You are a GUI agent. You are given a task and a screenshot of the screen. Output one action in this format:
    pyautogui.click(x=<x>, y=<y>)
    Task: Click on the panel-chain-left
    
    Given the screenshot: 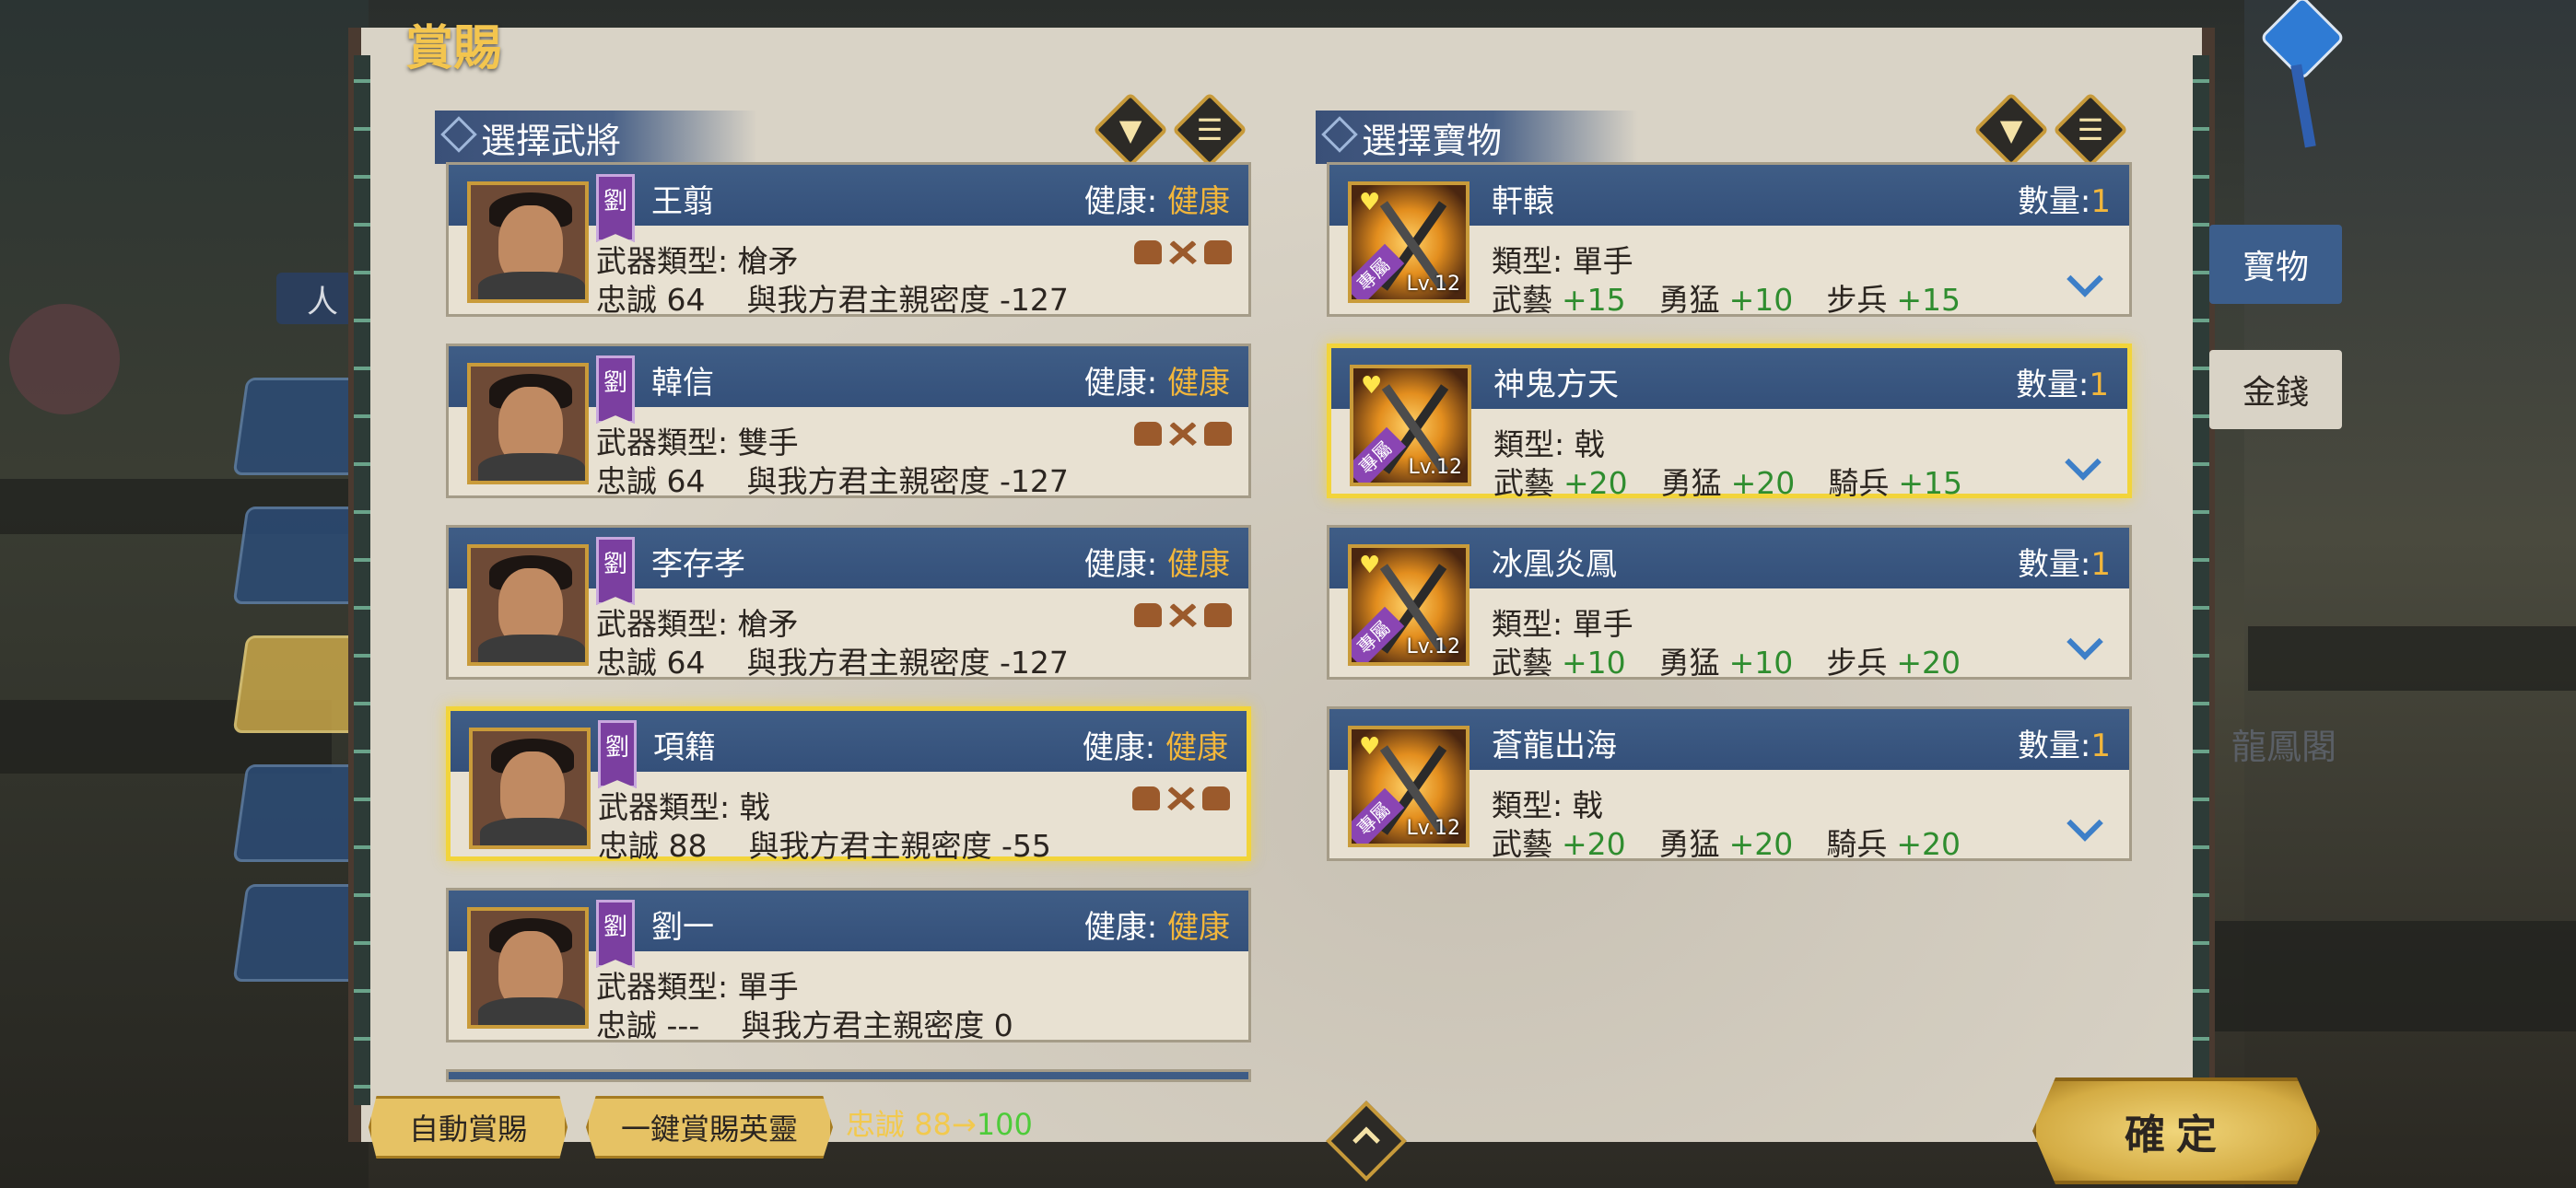 What is the action you would take?
    pyautogui.click(x=362, y=580)
    